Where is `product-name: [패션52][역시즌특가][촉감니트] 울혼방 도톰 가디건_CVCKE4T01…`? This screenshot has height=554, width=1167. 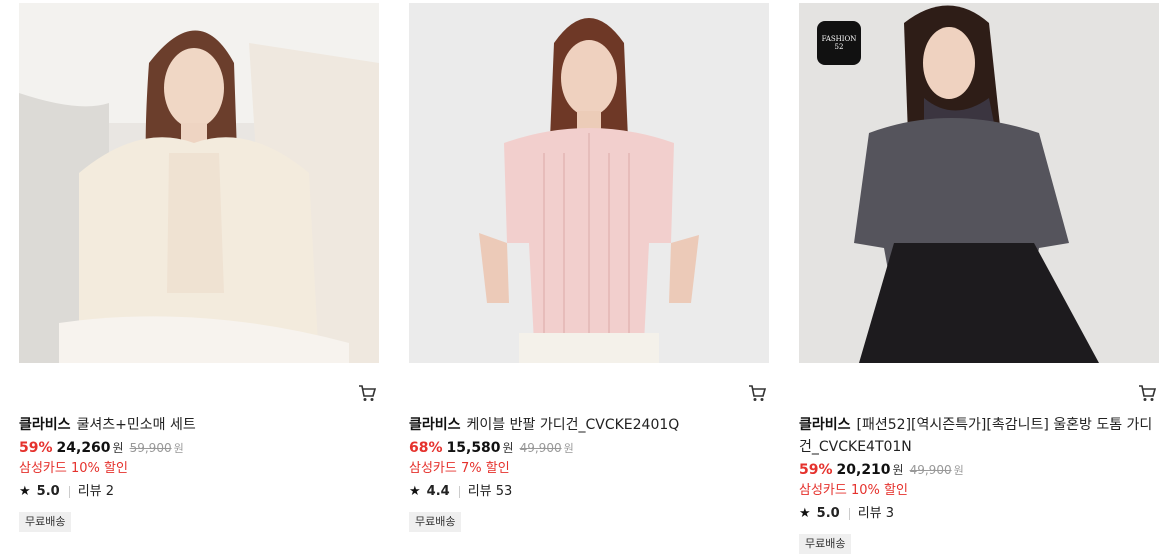
product-name: [패션52][역시즌특가][촉감니트] 울혼방 도톰 가디건_CVCKE4T01… is located at coordinates (976, 436).